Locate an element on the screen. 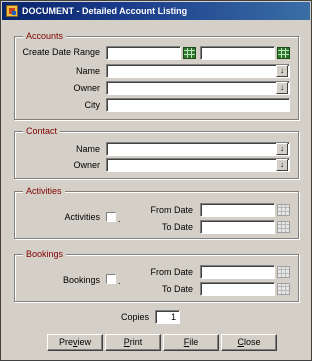 The width and height of the screenshot is (320, 361). bookings-to-date-field is located at coordinates (237, 289).